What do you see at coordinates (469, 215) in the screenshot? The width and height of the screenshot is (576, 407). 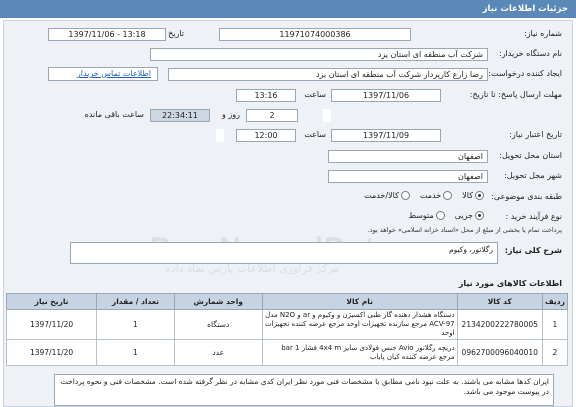 I see `purchase-option-minor: جزیی` at bounding box center [469, 215].